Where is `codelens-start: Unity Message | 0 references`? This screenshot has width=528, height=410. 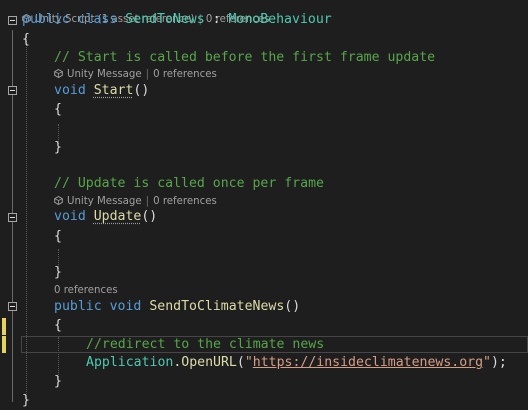
codelens-start: Unity Message | 0 references is located at coordinates (264, 75).